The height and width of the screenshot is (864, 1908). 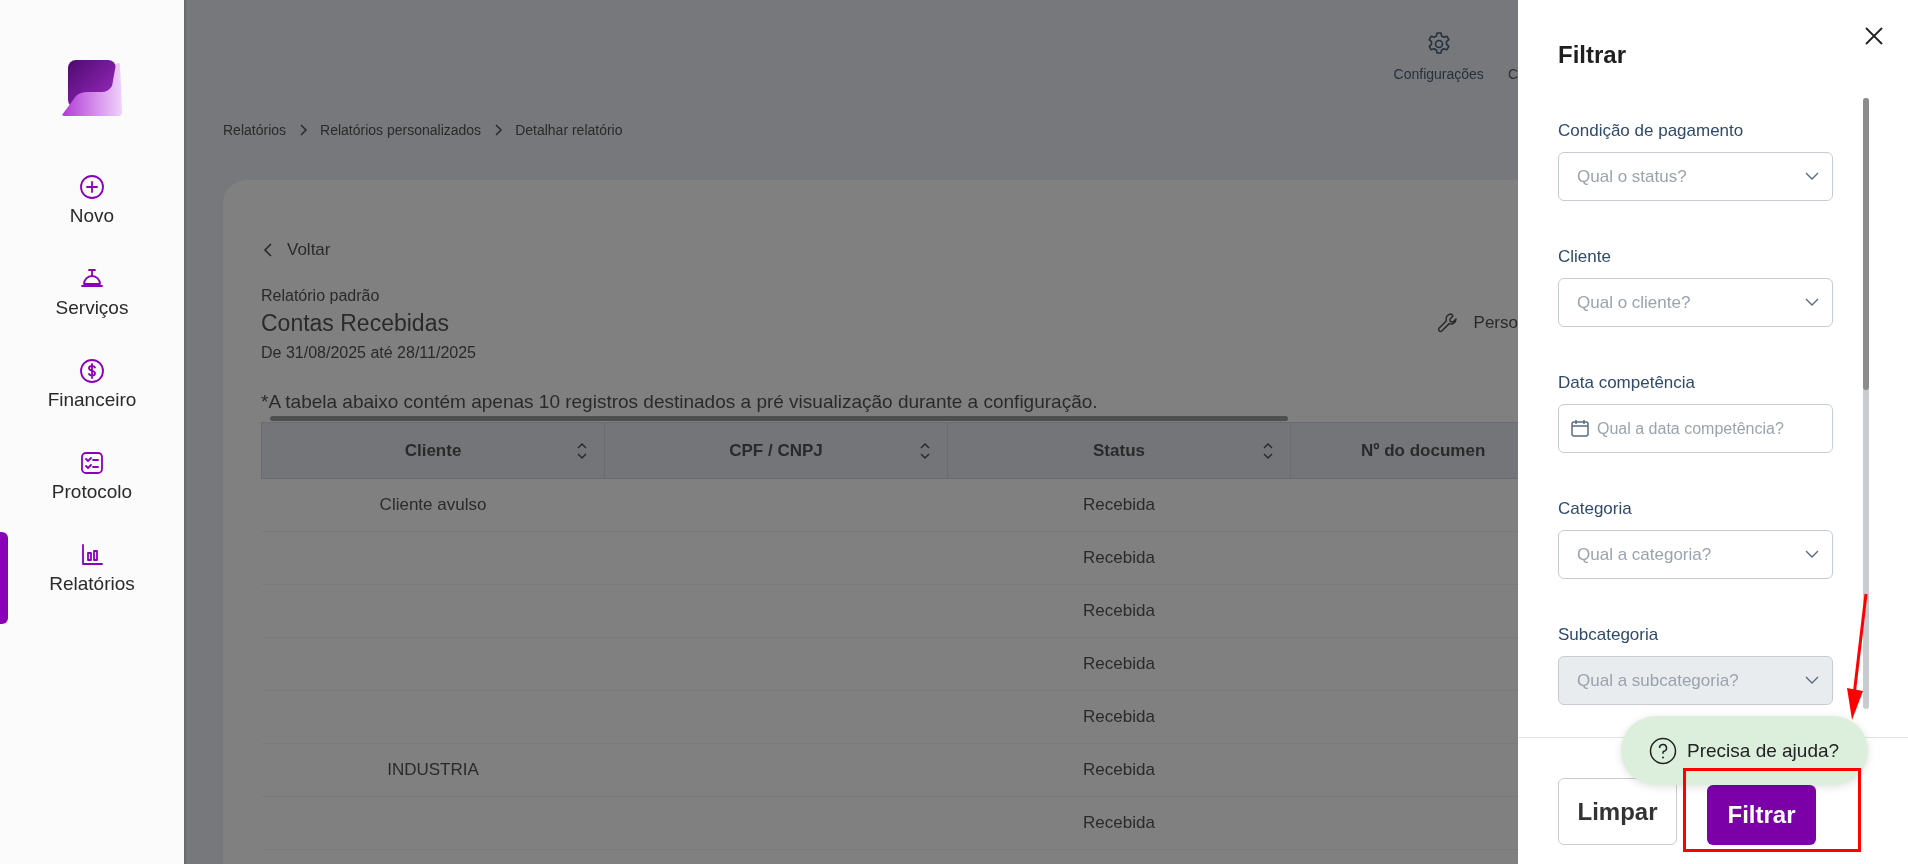 What do you see at coordinates (779, 418) in the screenshot?
I see `horizontal-scrollbar` at bounding box center [779, 418].